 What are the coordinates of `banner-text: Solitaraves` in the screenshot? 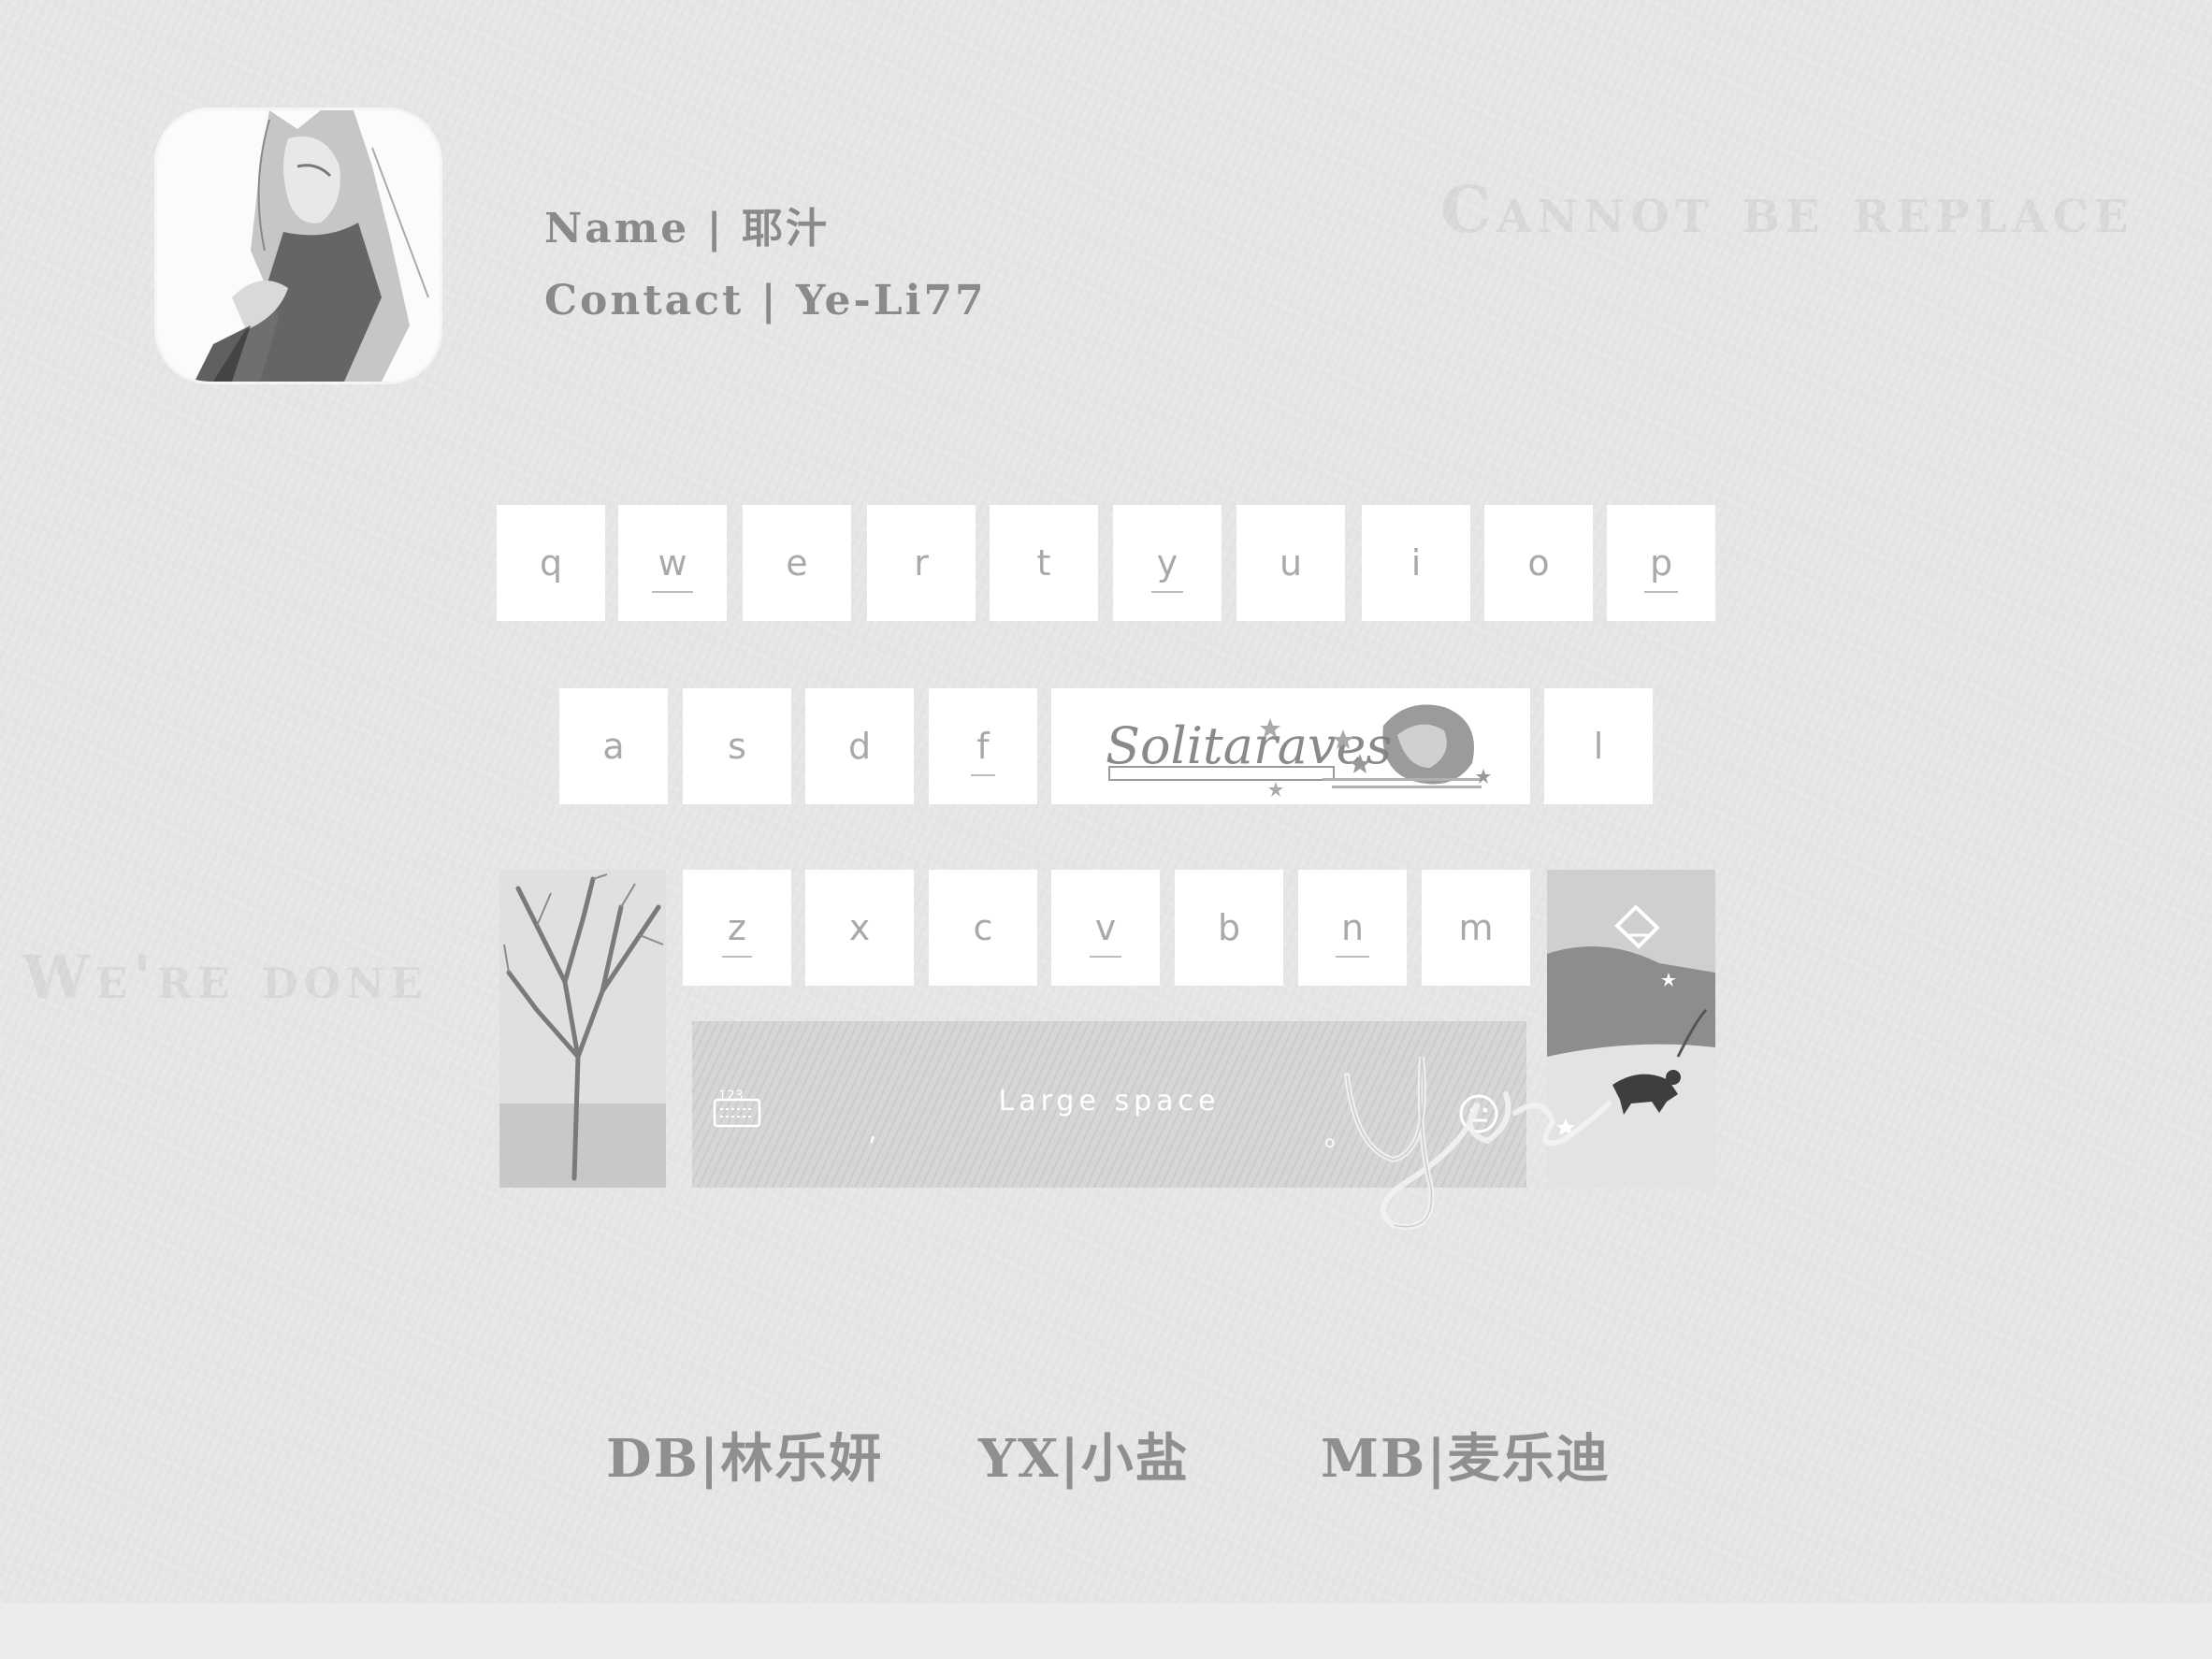 It's located at (1249, 746).